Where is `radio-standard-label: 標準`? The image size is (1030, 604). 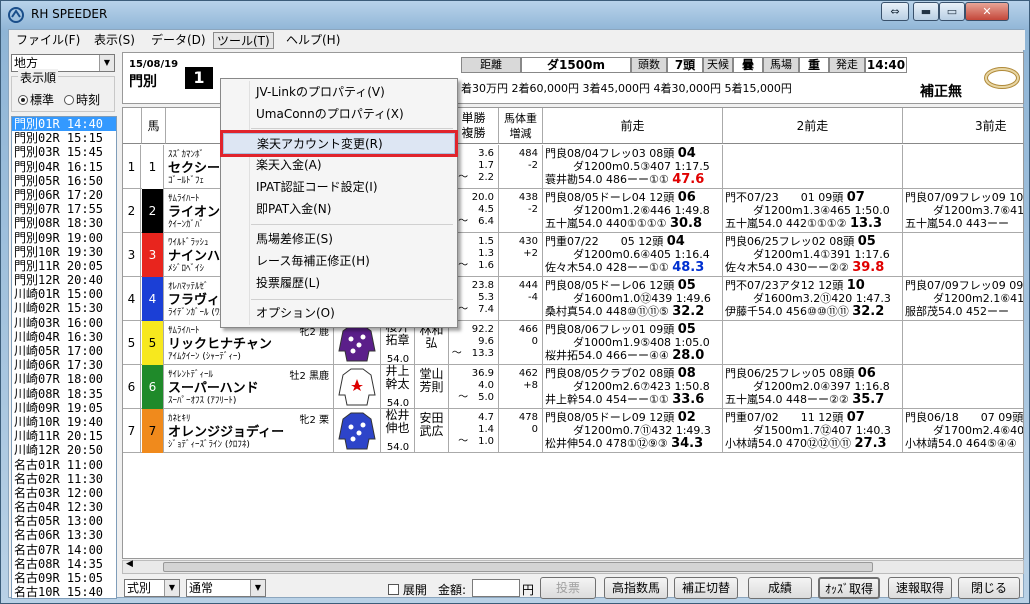 radio-standard-label: 標準 is located at coordinates (42, 100).